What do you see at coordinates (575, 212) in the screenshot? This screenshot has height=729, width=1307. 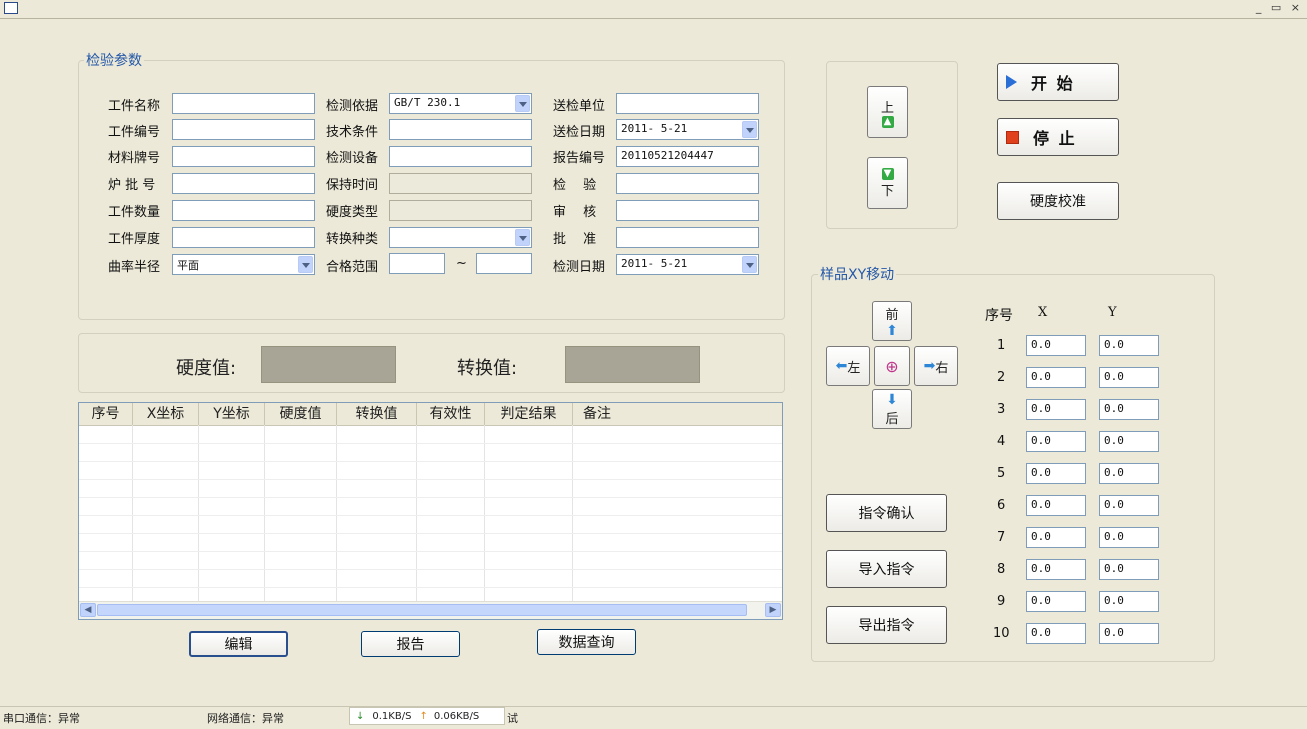 I see `label-reviewer: 审 核` at bounding box center [575, 212].